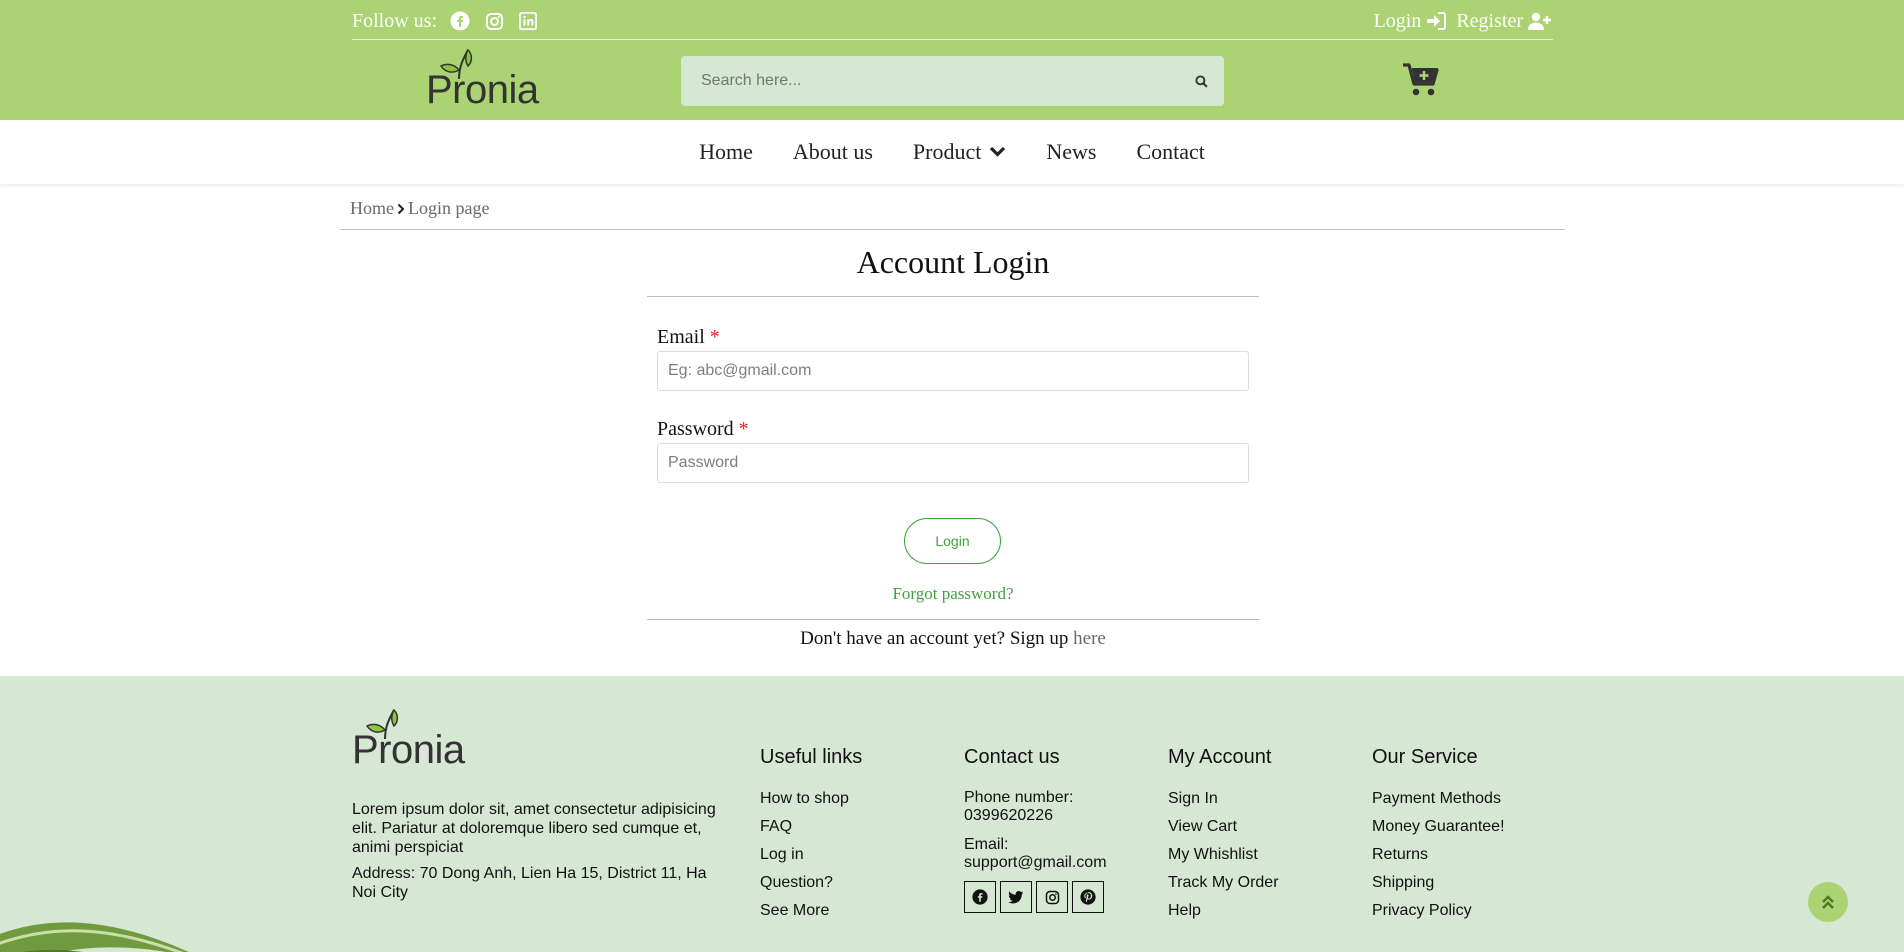 The image size is (1904, 952). What do you see at coordinates (952, 541) in the screenshot?
I see `login-button: Login` at bounding box center [952, 541].